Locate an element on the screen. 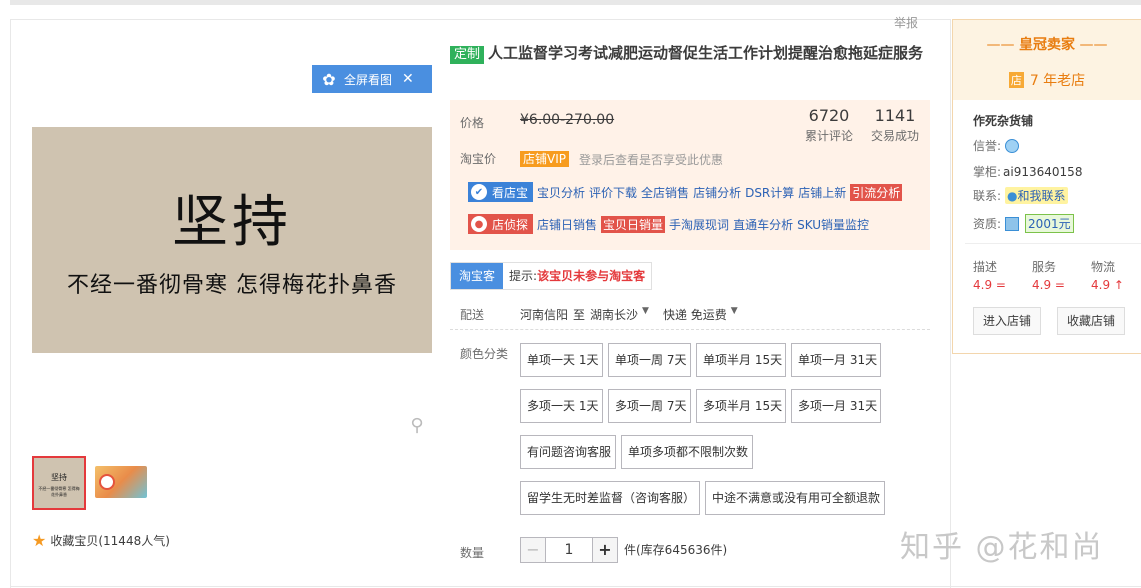 Image resolution: width=1141 pixels, height=588 pixels. option-overseas-student: 留学生无时差监督（咨询客服） is located at coordinates (610, 498).